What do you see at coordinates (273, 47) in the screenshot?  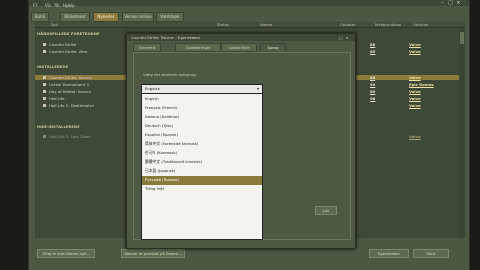 I see `tab-language: Sprog` at bounding box center [273, 47].